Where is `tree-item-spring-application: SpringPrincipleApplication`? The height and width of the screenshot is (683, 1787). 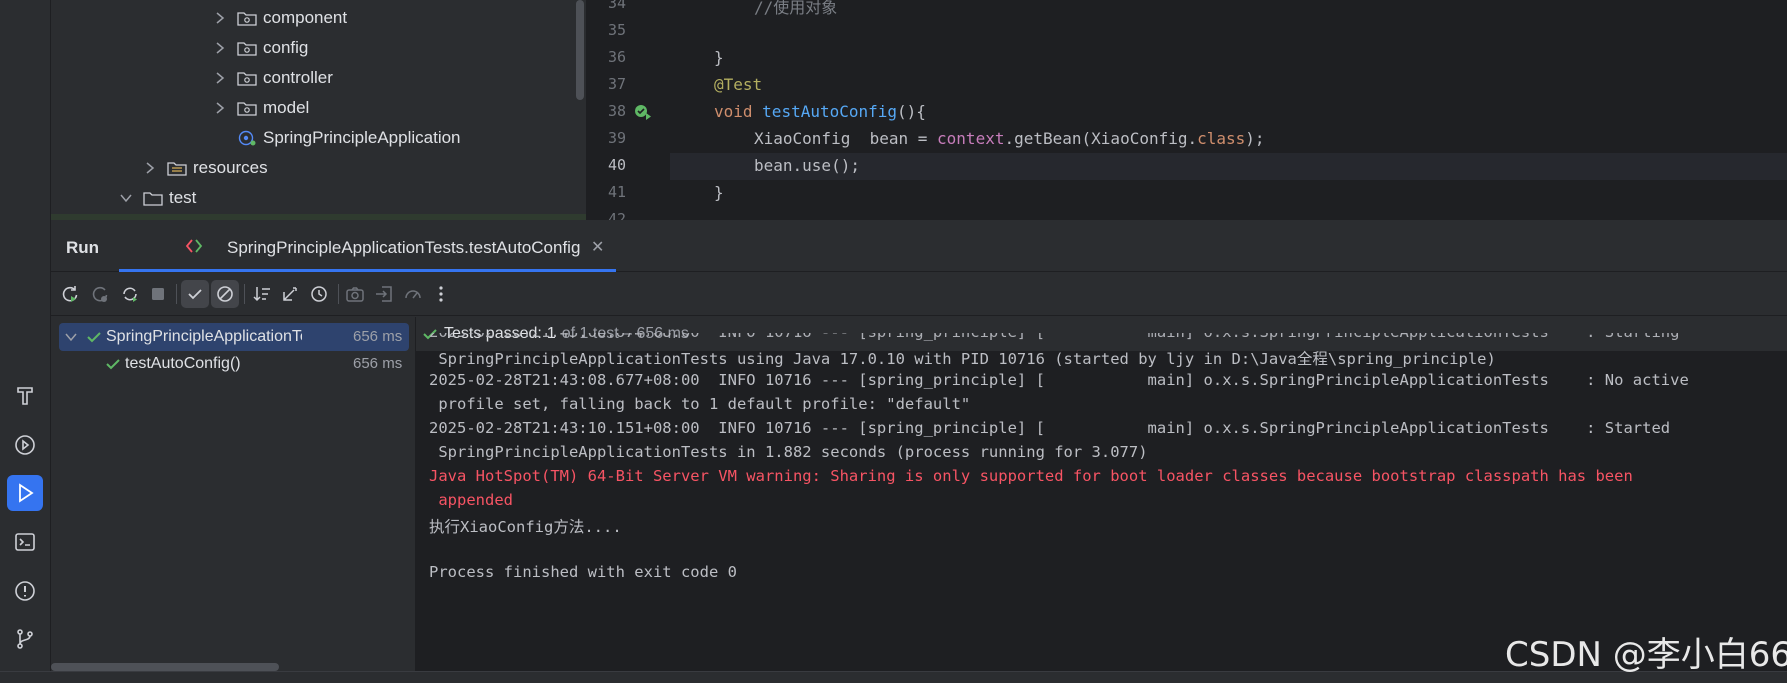
tree-item-spring-application: SpringPrincipleApplication is located at coordinates (349, 138).